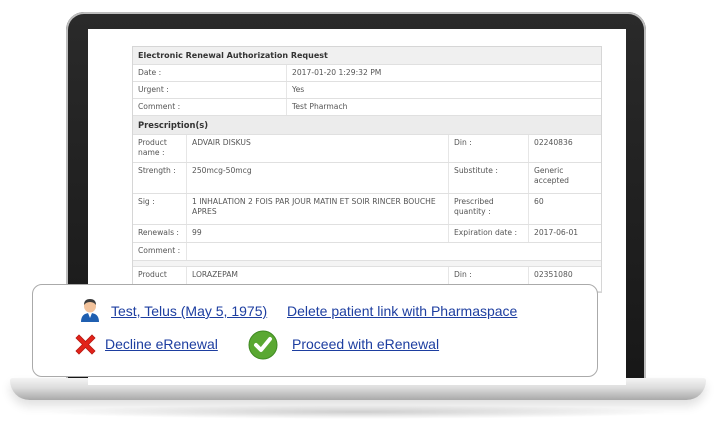 The height and width of the screenshot is (429, 716). I want to click on prescribed-quantity-value: 60, so click(539, 201).